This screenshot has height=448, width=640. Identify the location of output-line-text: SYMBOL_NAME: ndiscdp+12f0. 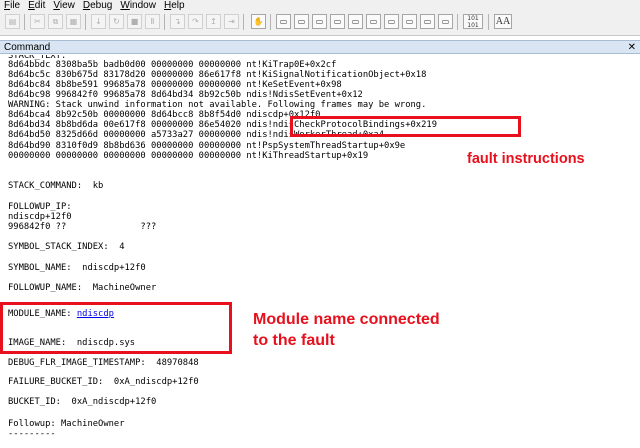
(77, 268).